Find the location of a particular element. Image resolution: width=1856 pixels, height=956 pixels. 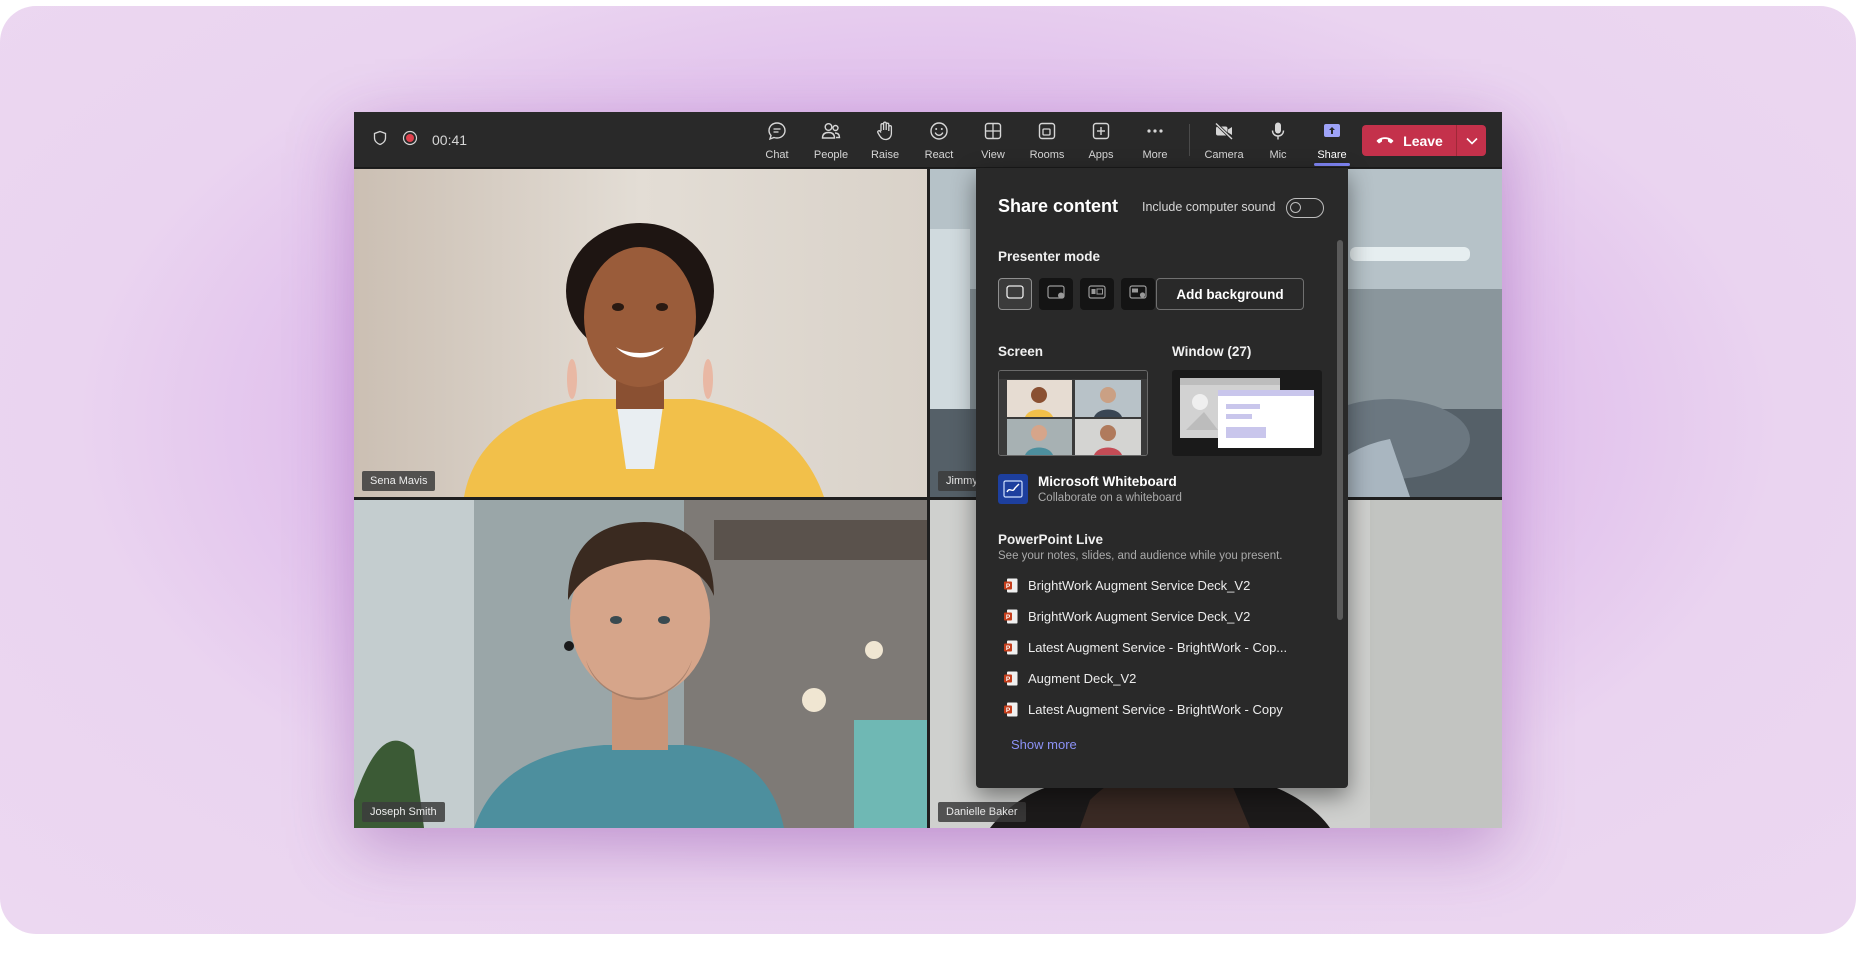

side-by-side-icon is located at coordinates (1097, 294).